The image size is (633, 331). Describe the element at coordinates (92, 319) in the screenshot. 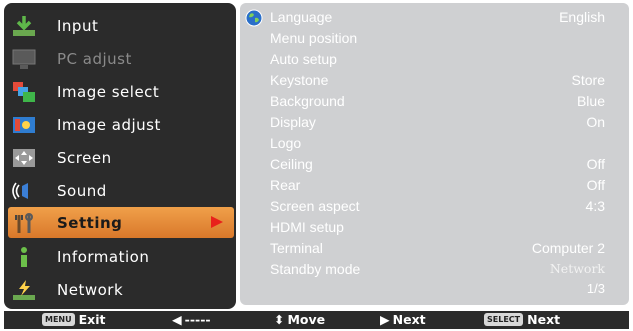

I see `exit-label: Exit` at that location.